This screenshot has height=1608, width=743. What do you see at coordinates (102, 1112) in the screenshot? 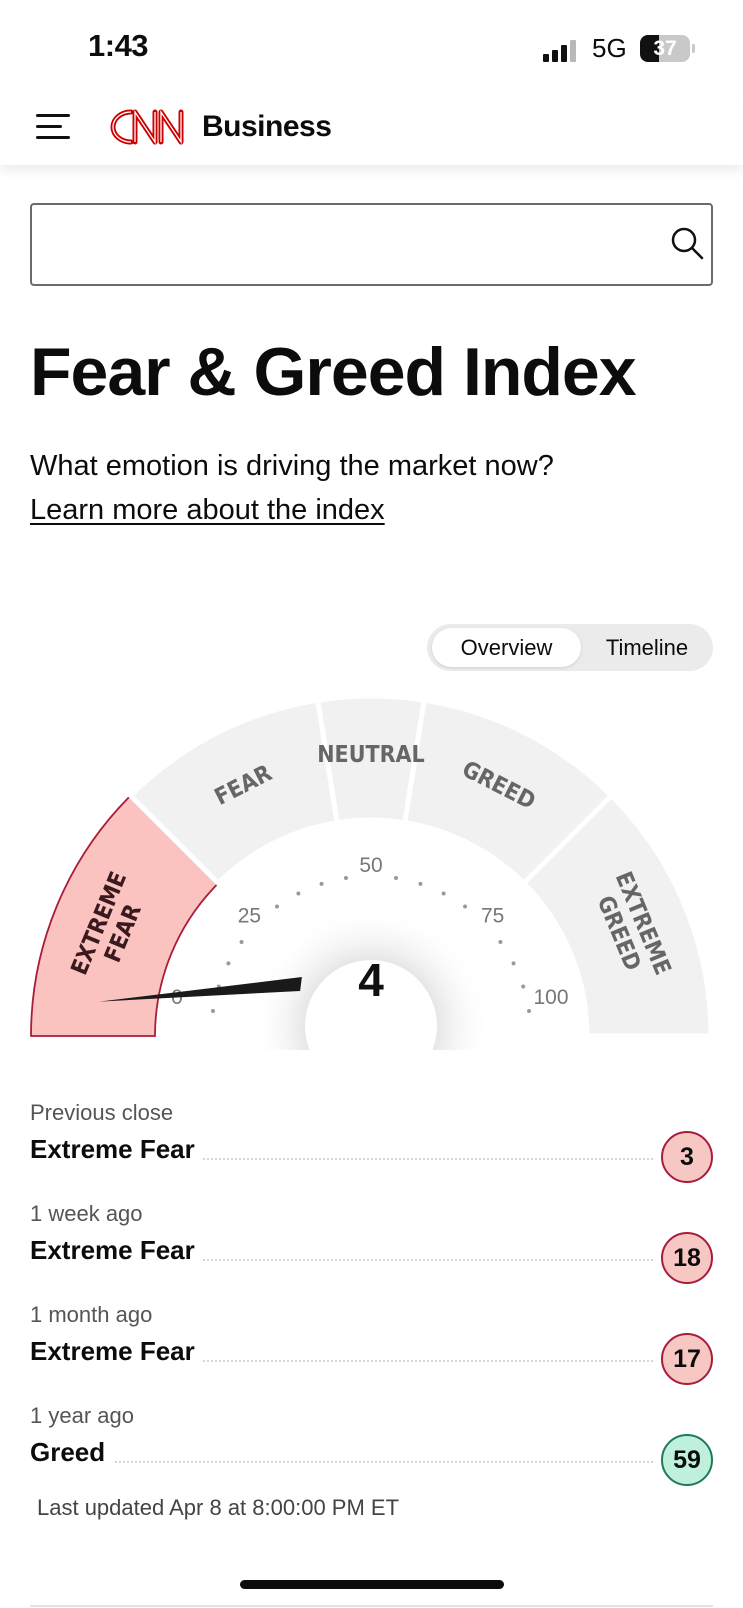
I see `history-period: Previous close` at bounding box center [102, 1112].